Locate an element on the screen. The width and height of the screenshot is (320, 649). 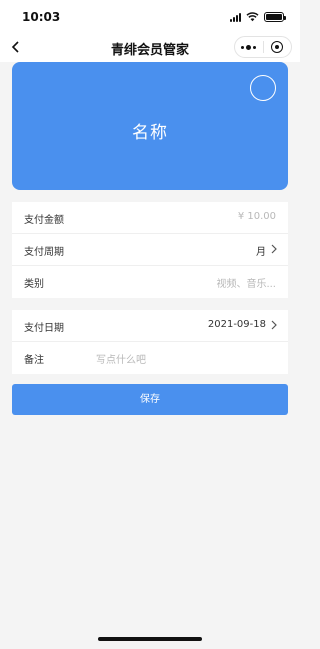
note-row: 备注 写点什么吧 is located at coordinates (150, 358).